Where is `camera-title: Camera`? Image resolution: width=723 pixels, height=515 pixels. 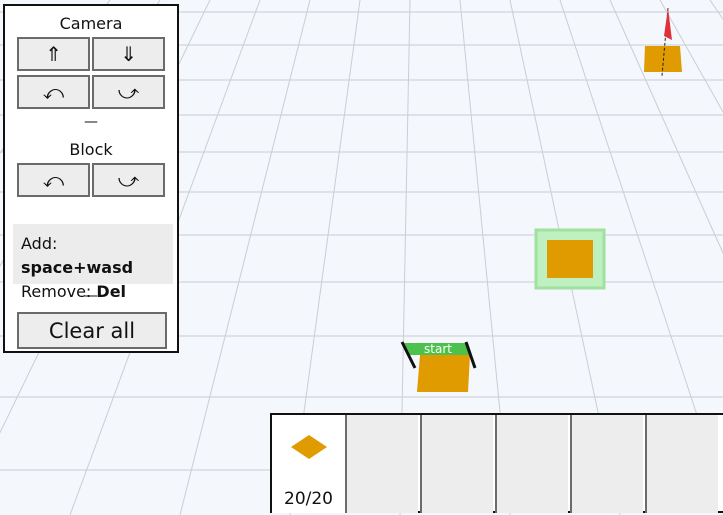 camera-title: Camera is located at coordinates (91, 23).